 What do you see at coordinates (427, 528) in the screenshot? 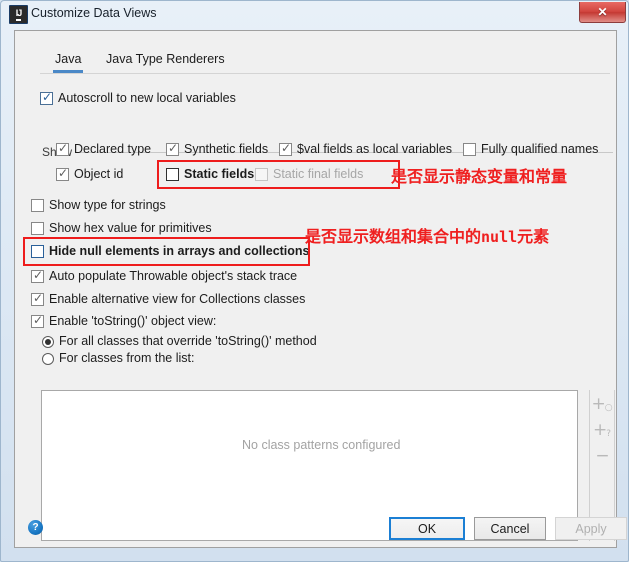
I see `ok-button: OK` at bounding box center [427, 528].